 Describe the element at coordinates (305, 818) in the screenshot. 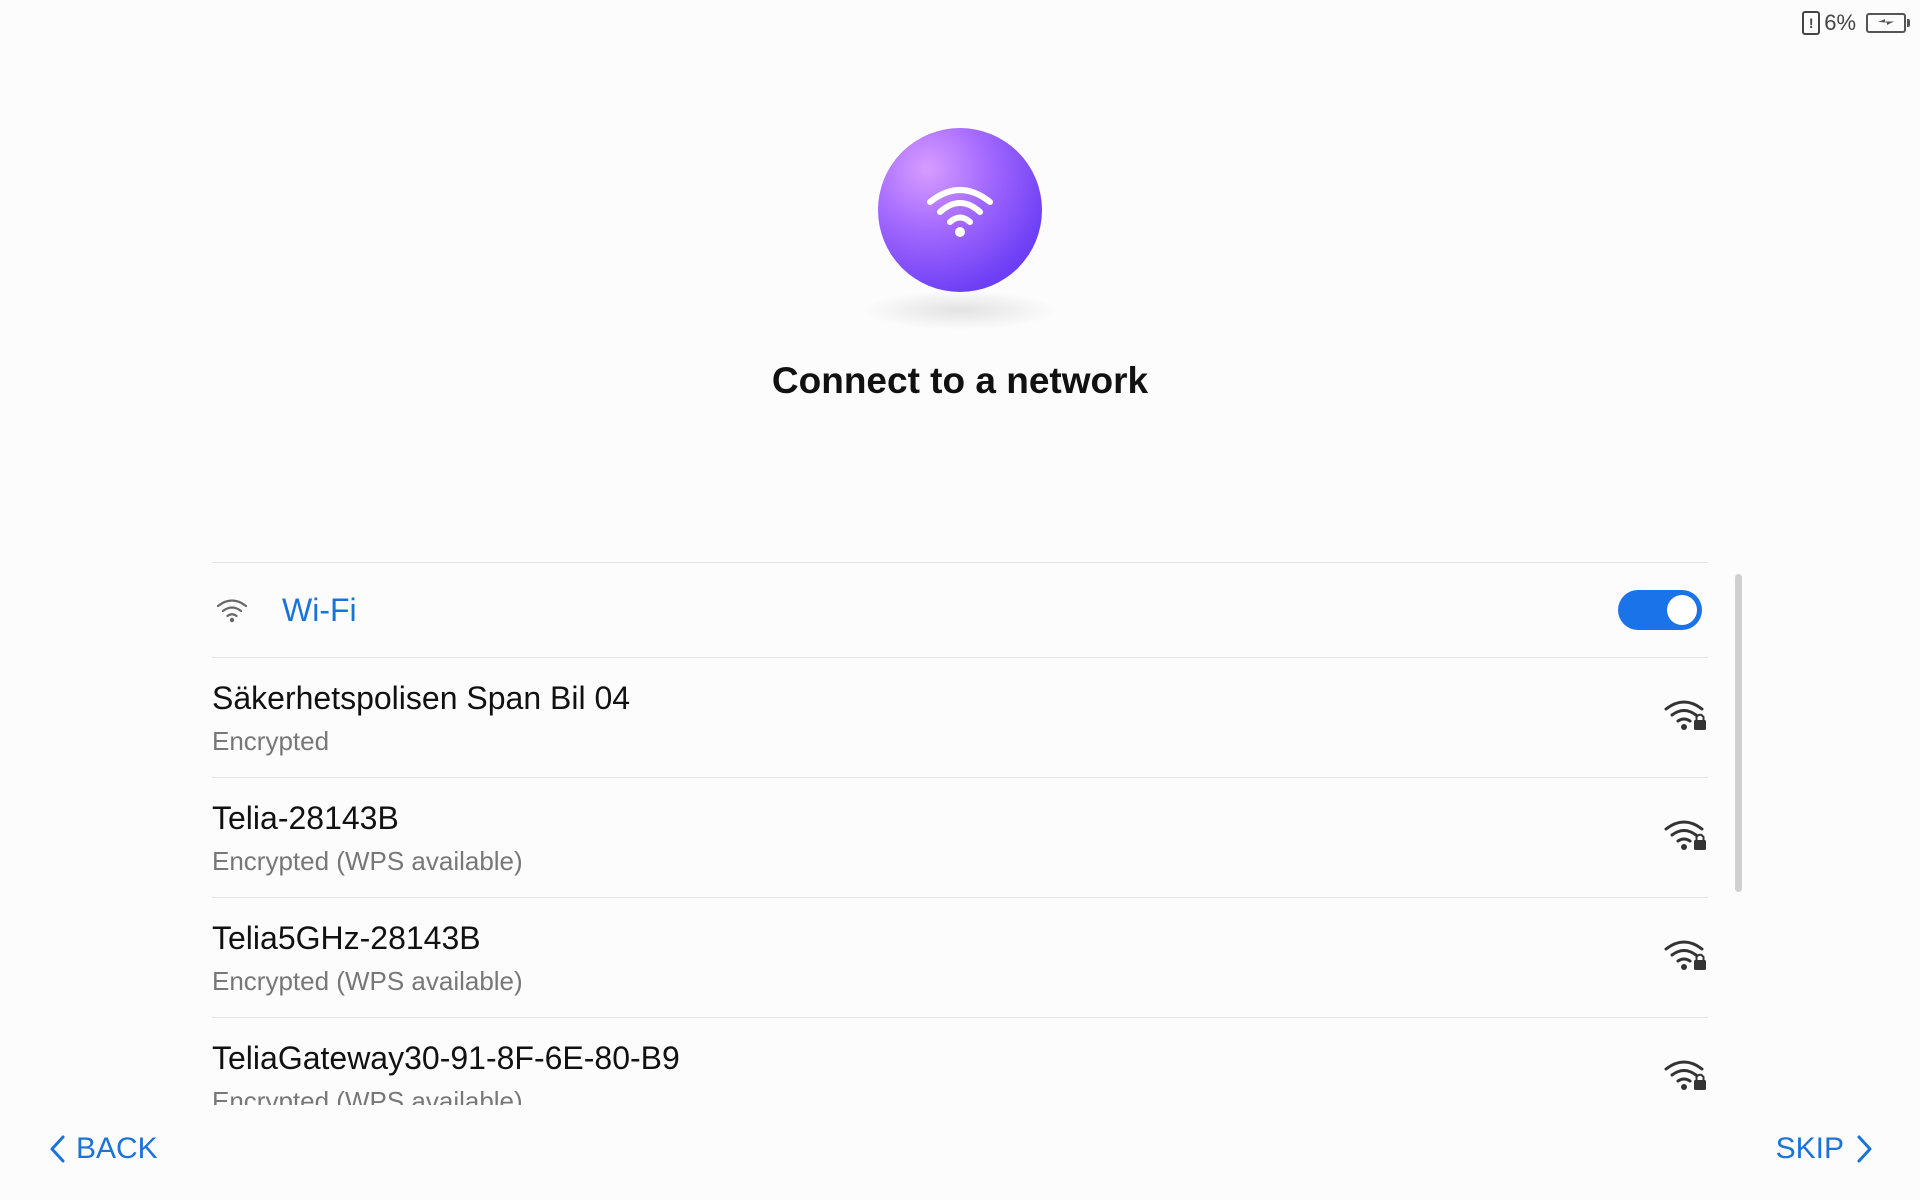

I see `network-name: Telia-28143B` at that location.